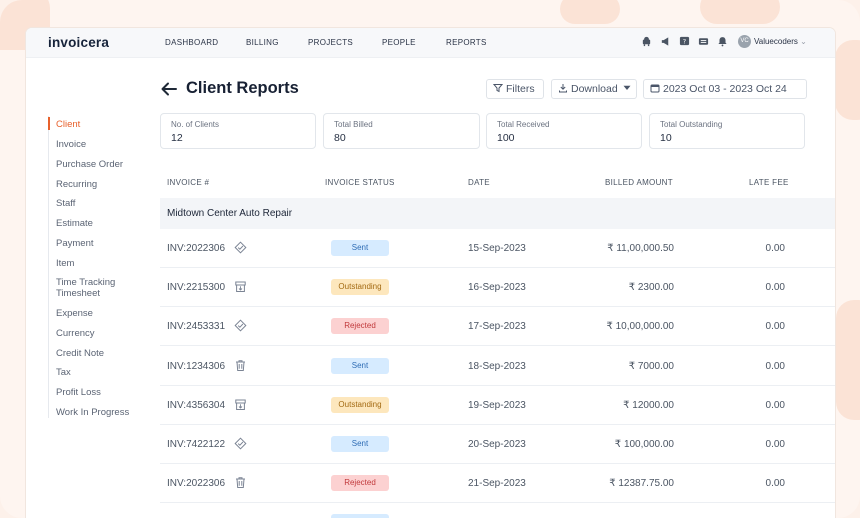 This screenshot has width=860, height=518. What do you see at coordinates (330, 42) in the screenshot?
I see `nav-projects: PROJECTS` at bounding box center [330, 42].